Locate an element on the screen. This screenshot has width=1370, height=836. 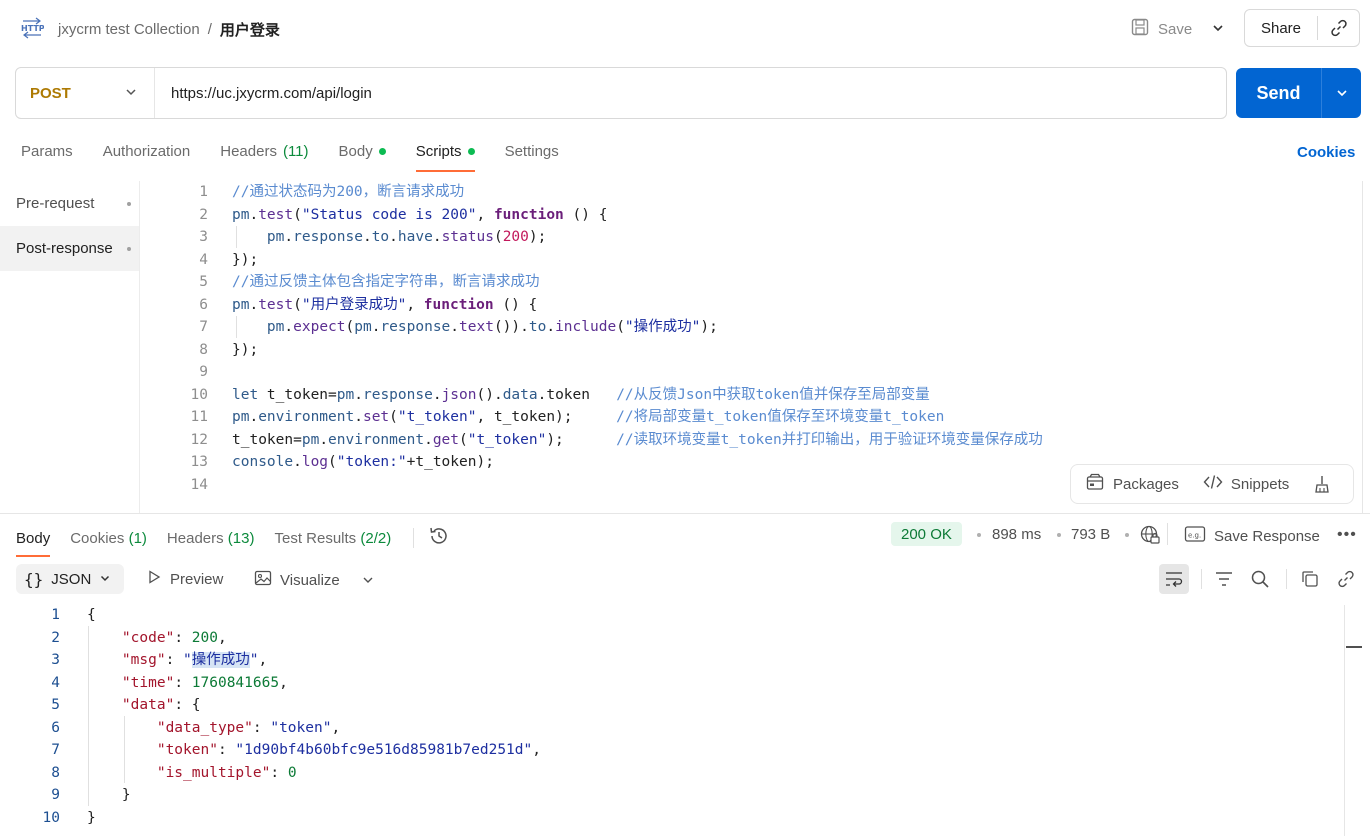
method-selector: POST is located at coordinates (85, 93).